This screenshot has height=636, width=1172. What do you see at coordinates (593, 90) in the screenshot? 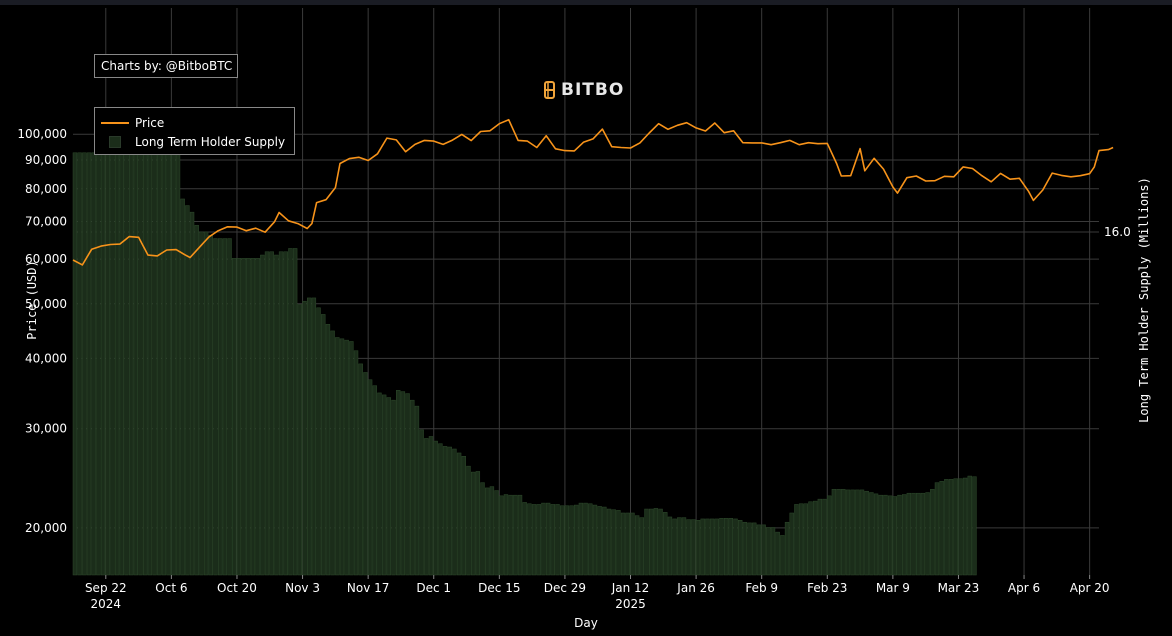
I see `logo-text: BITBO` at bounding box center [593, 90].